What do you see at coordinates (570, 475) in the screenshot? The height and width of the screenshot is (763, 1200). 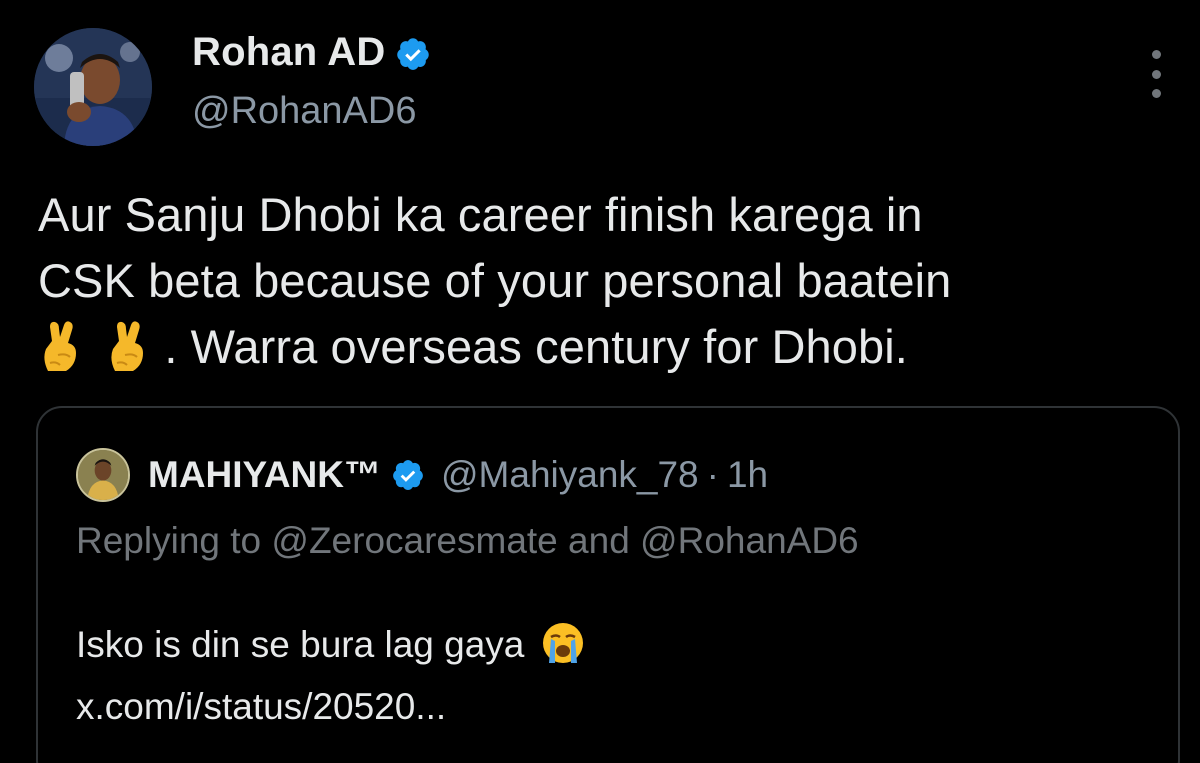 I see `quoted-author-handle: @Mahiyank_78` at bounding box center [570, 475].